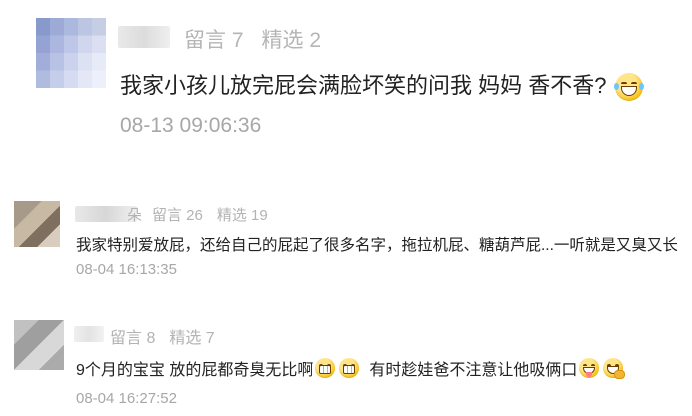 Image resolution: width=692 pixels, height=416 pixels. I want to click on messages-count: 留言 26, so click(177, 215).